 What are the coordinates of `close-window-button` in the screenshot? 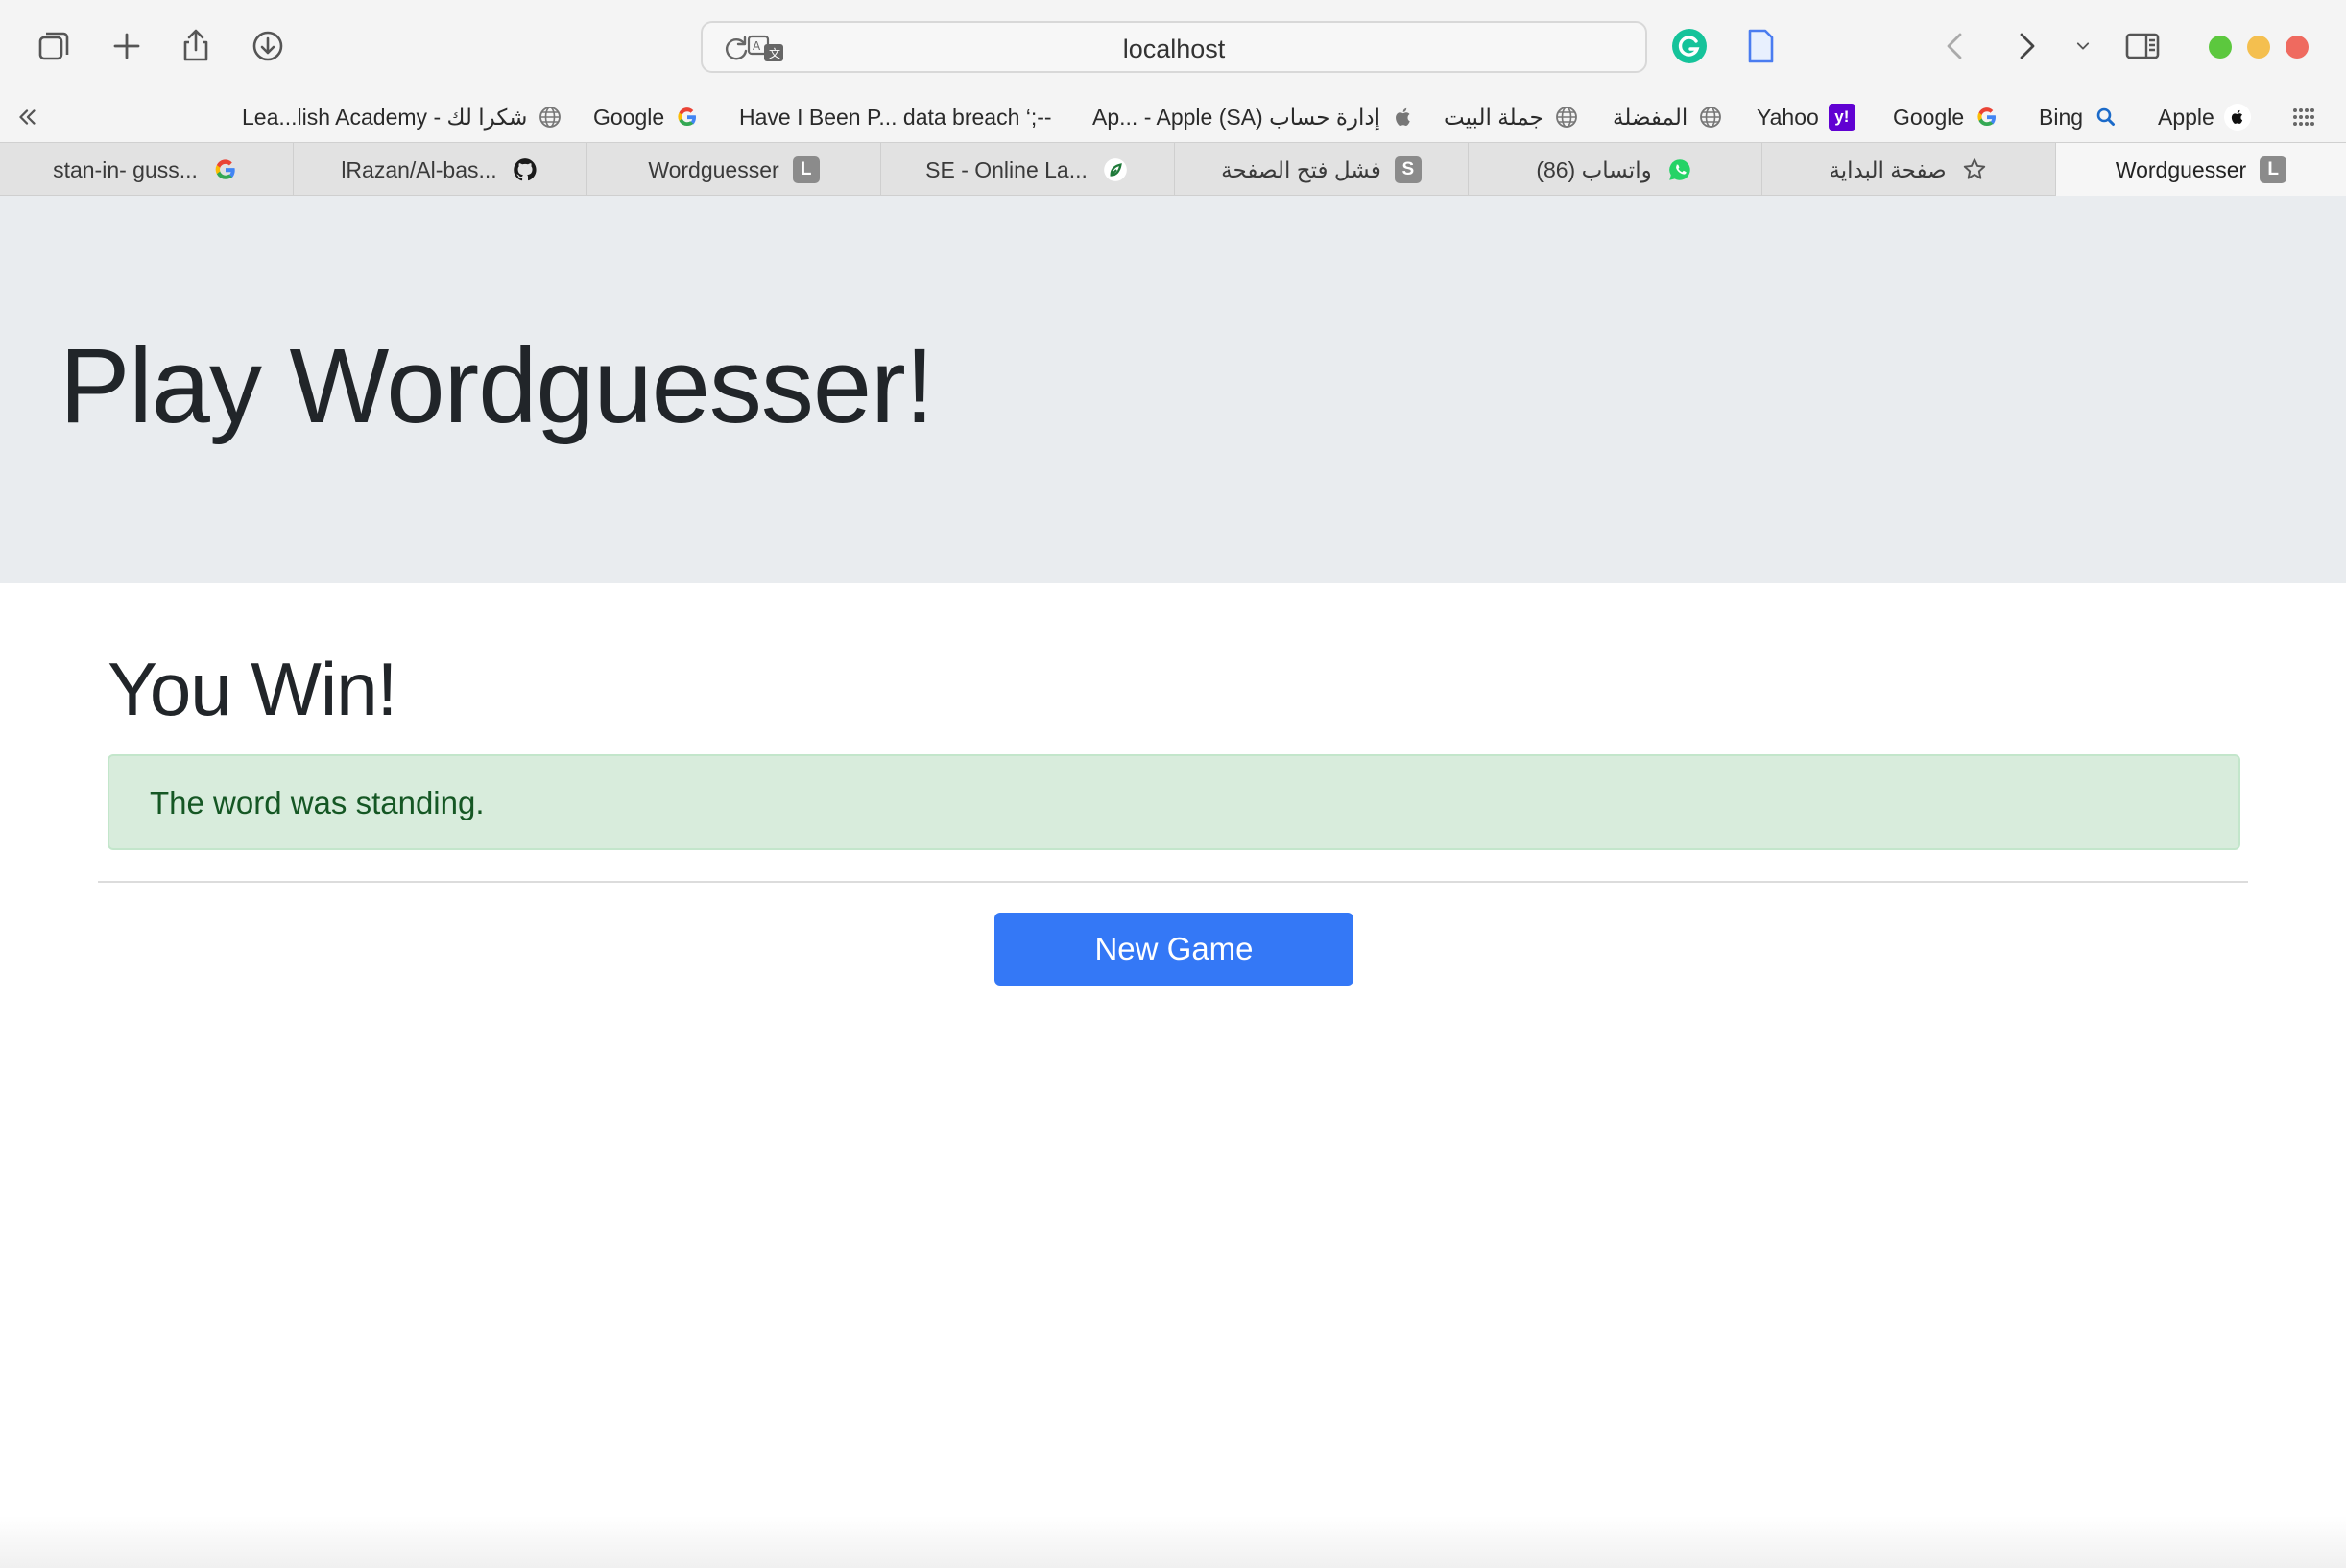 It's located at (2297, 47).